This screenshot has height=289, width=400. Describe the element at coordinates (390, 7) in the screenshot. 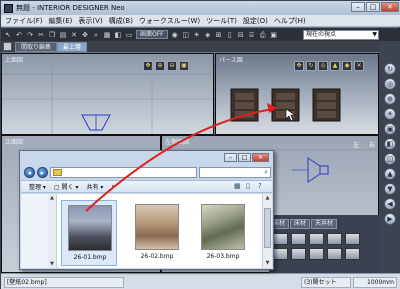

I see `close-button: ✕` at that location.